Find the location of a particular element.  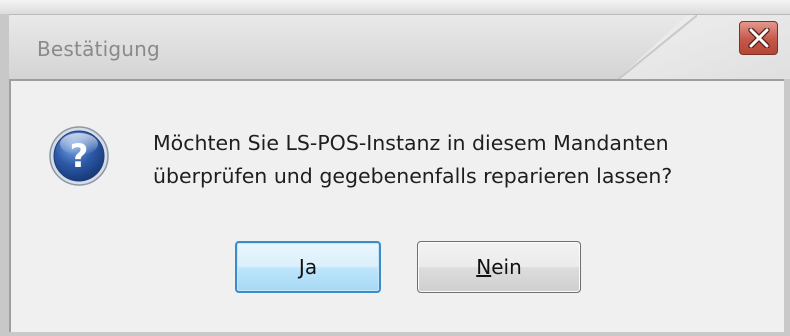

dialog-title: Bestätigung is located at coordinates (98, 49).